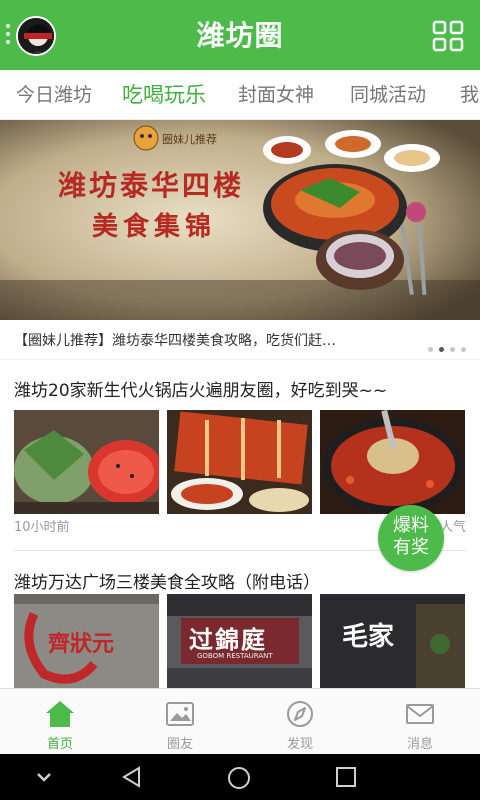 Image resolution: width=480 pixels, height=800 pixels. I want to click on nav-messages-label: 消息, so click(419, 744).